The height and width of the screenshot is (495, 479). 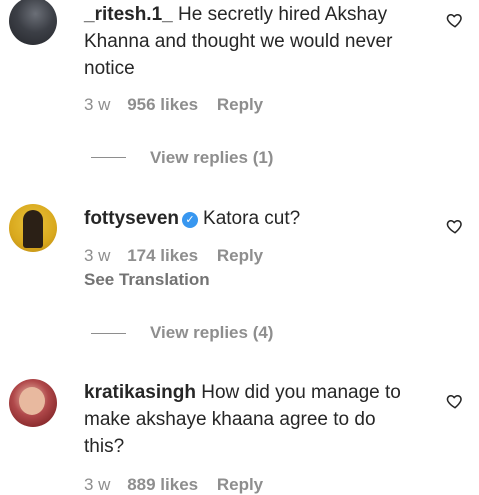 What do you see at coordinates (211, 158) in the screenshot?
I see `view-replies-button: View replies (1)` at bounding box center [211, 158].